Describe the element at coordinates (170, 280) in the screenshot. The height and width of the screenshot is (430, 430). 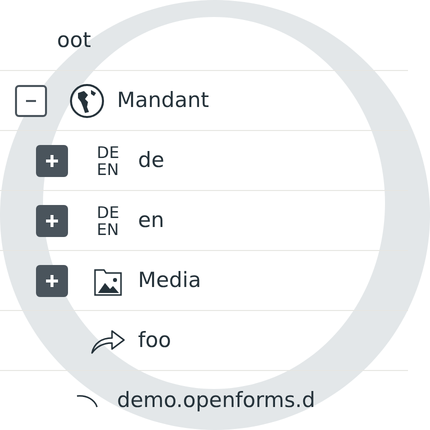
I see `tree-item-label: Media` at that location.